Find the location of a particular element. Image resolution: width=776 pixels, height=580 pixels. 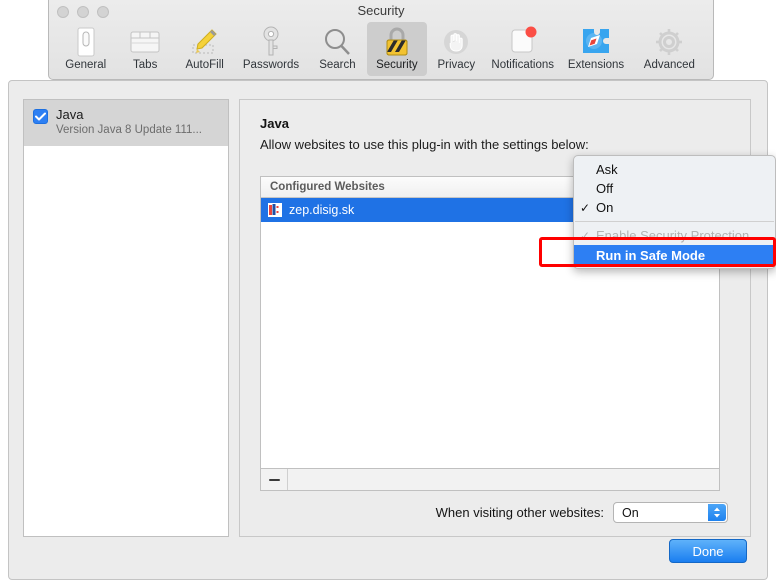

tab-security: Security is located at coordinates (397, 49).